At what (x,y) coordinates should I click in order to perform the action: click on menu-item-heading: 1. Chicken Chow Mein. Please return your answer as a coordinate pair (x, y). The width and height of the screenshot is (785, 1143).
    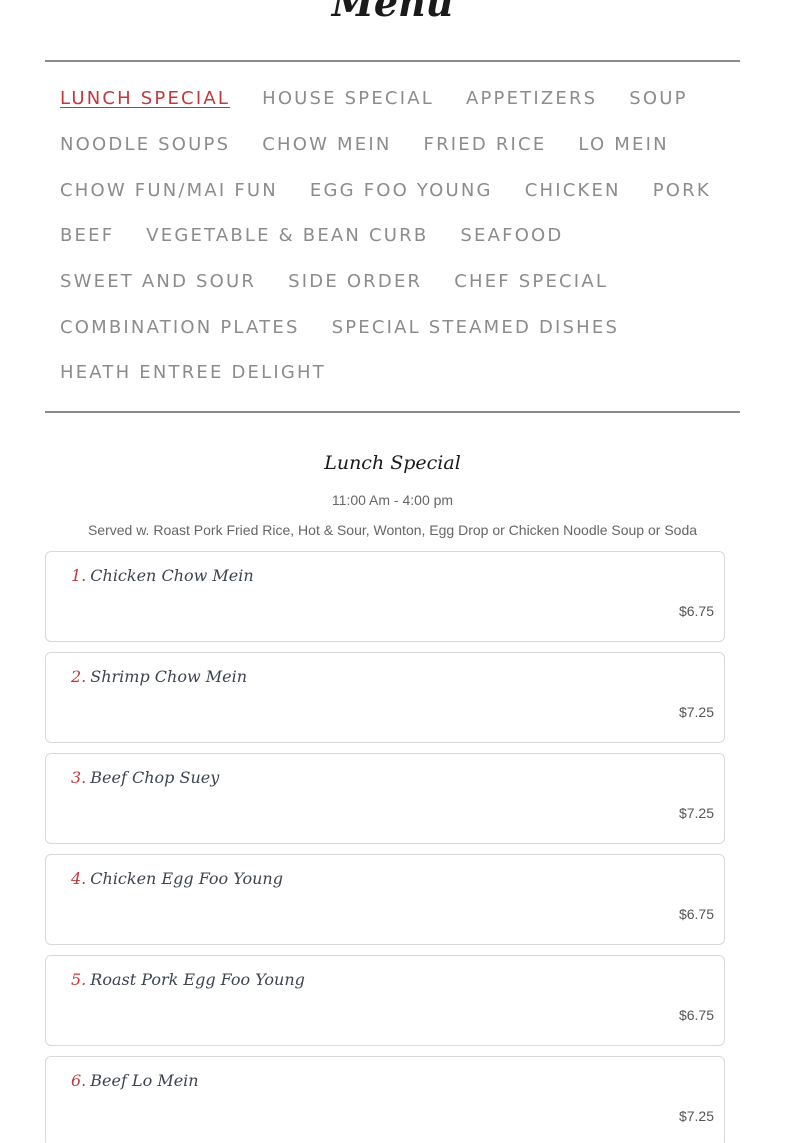
    Looking at the image, I should click on (162, 575).